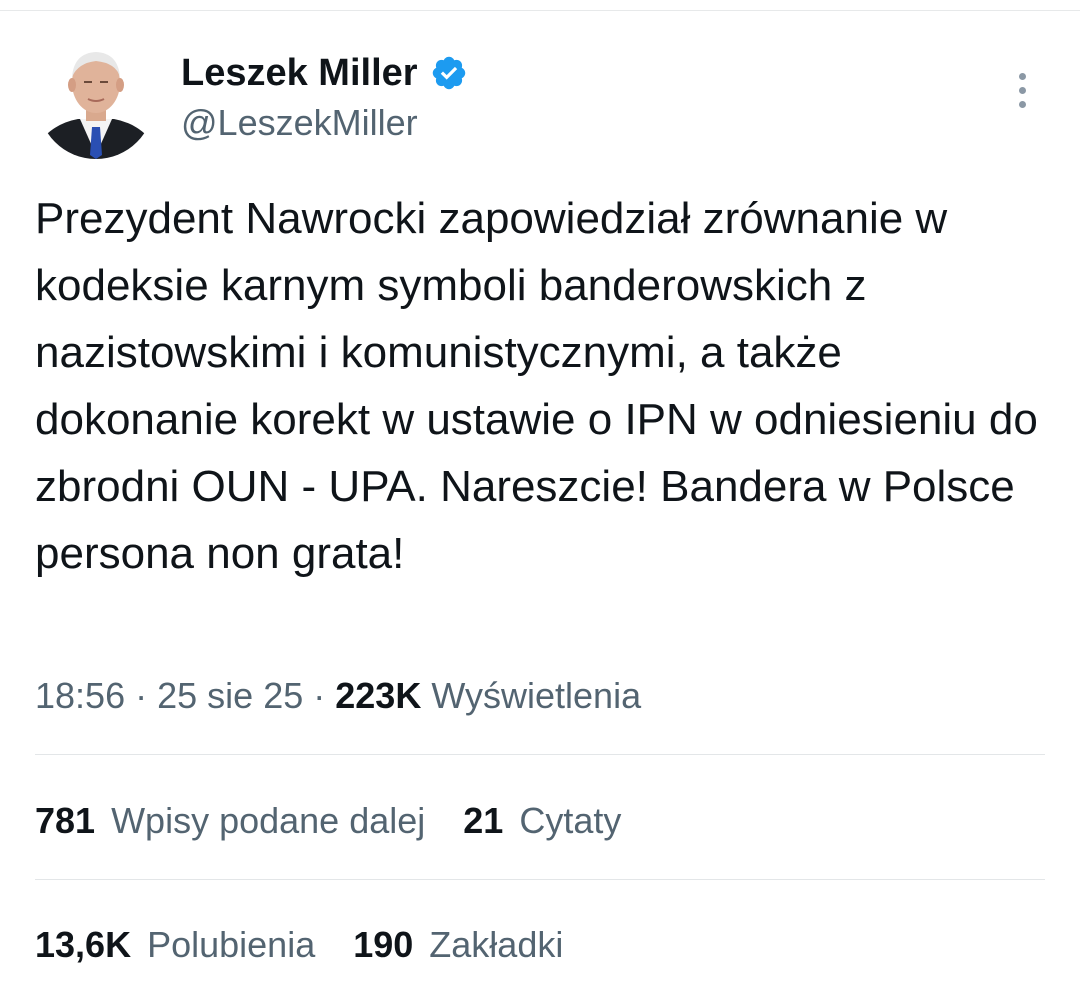  I want to click on bookmarks-count: 190, so click(383, 944).